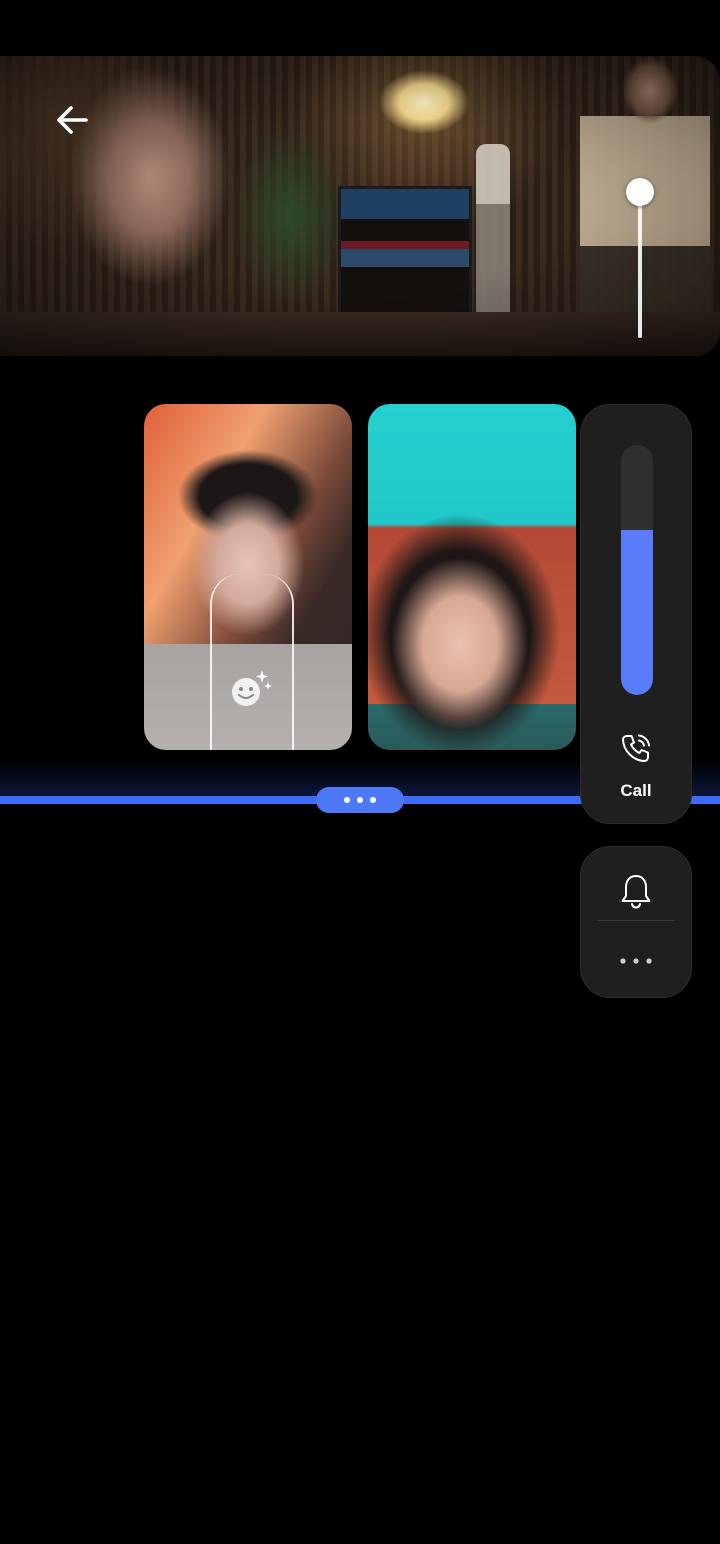 The height and width of the screenshot is (1544, 720). I want to click on notification-button, so click(636, 891).